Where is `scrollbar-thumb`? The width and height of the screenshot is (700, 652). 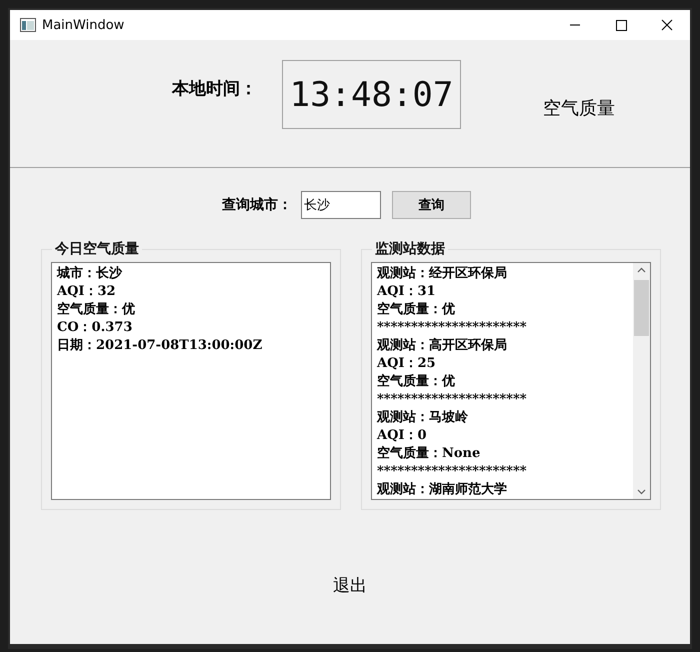
scrollbar-thumb is located at coordinates (641, 308).